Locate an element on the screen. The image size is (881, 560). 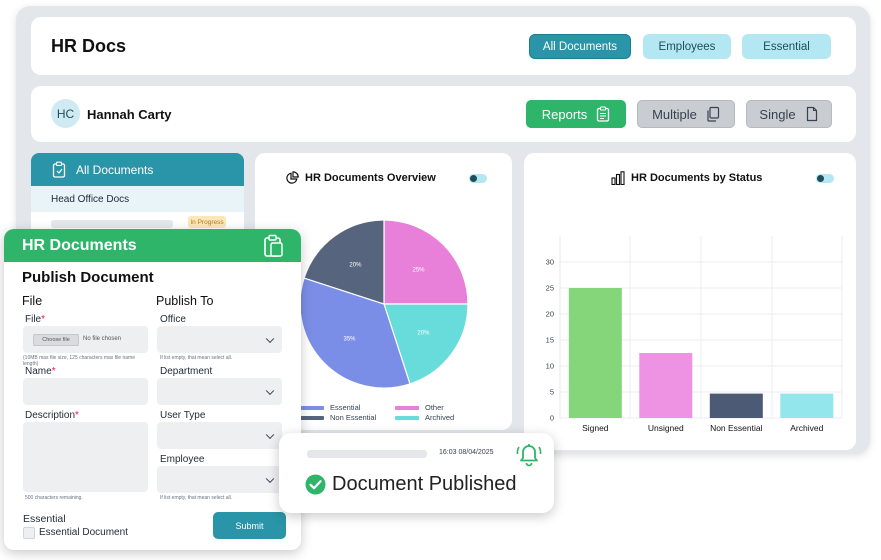
y-tick-label: 30 is located at coordinates (550, 262).